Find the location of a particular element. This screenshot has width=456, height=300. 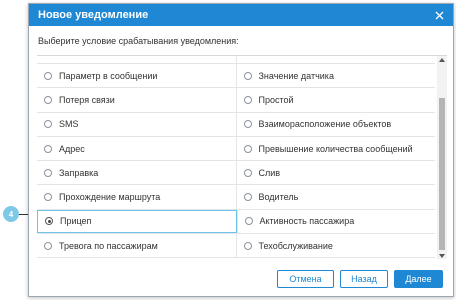

condition-option: Тревога по пассажирам is located at coordinates (136, 245).